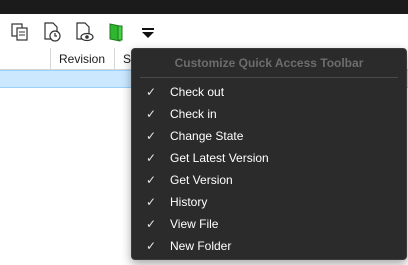  Describe the element at coordinates (269, 92) in the screenshot. I see `menu-item-check-out: ✓ Check out` at that location.